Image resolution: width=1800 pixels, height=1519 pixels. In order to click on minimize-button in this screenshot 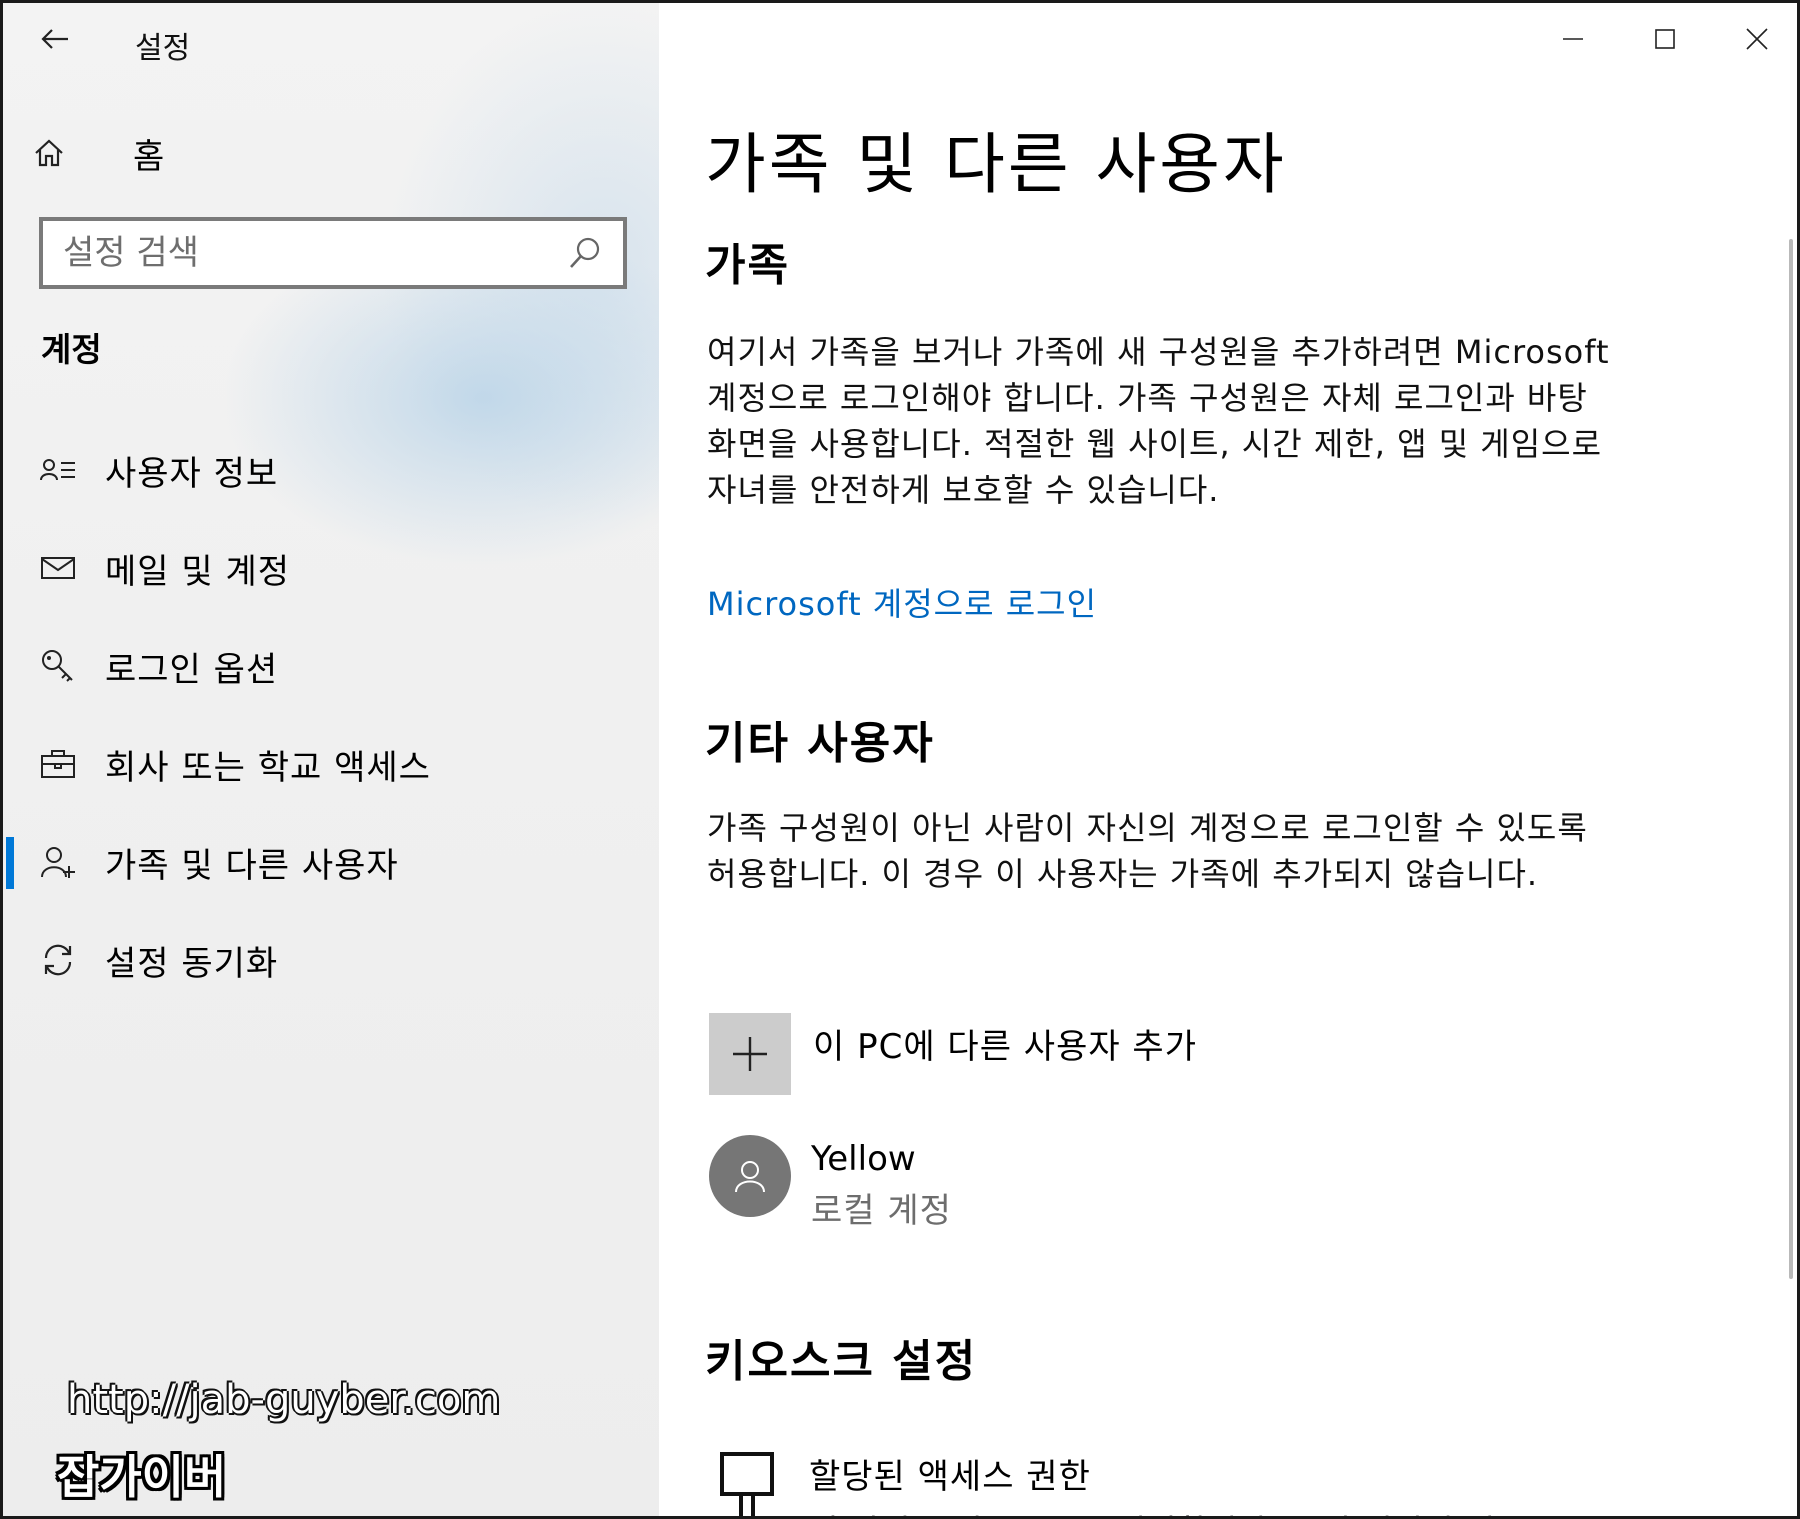, I will do `click(1573, 39)`.